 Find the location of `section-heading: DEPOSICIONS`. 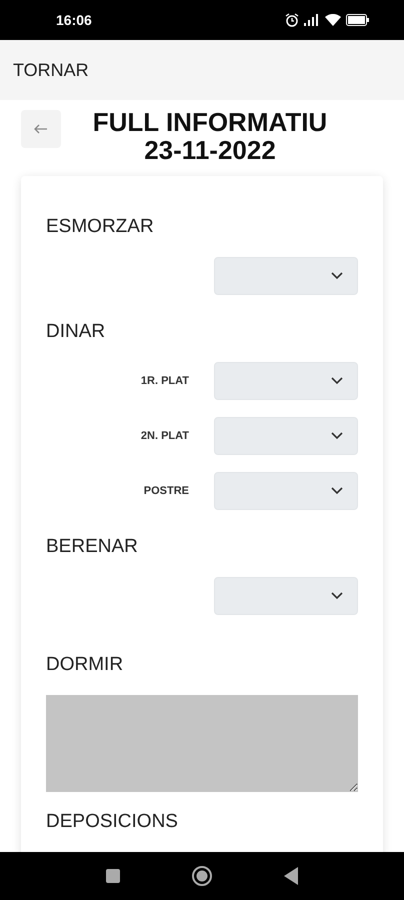

section-heading: DEPOSICIONS is located at coordinates (112, 822).